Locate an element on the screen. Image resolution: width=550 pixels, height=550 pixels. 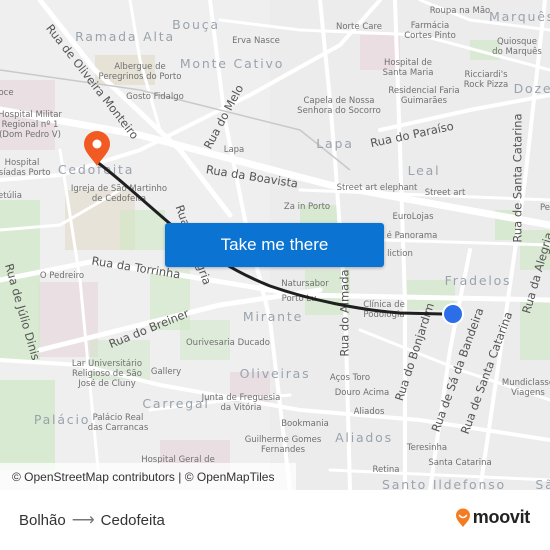
moovit-logo: moovit is located at coordinates (492, 517).